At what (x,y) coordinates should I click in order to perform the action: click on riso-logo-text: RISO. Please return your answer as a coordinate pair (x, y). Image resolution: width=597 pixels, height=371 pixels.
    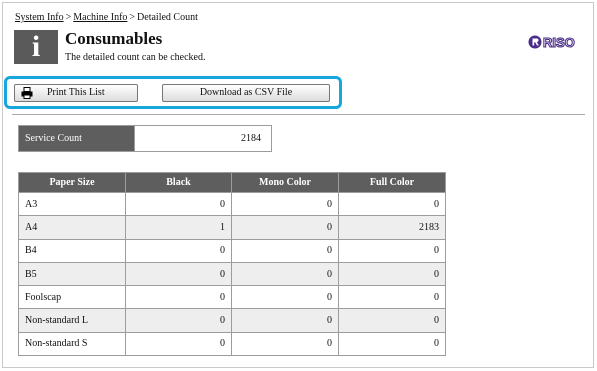
    Looking at the image, I should click on (559, 42).